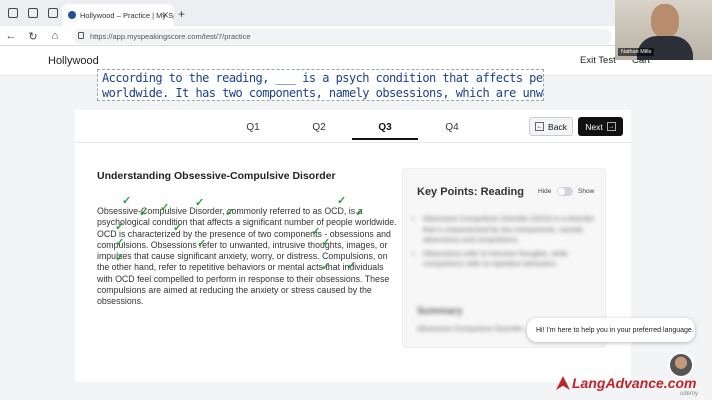 The image size is (712, 400). I want to click on next-button: Next →, so click(600, 126).